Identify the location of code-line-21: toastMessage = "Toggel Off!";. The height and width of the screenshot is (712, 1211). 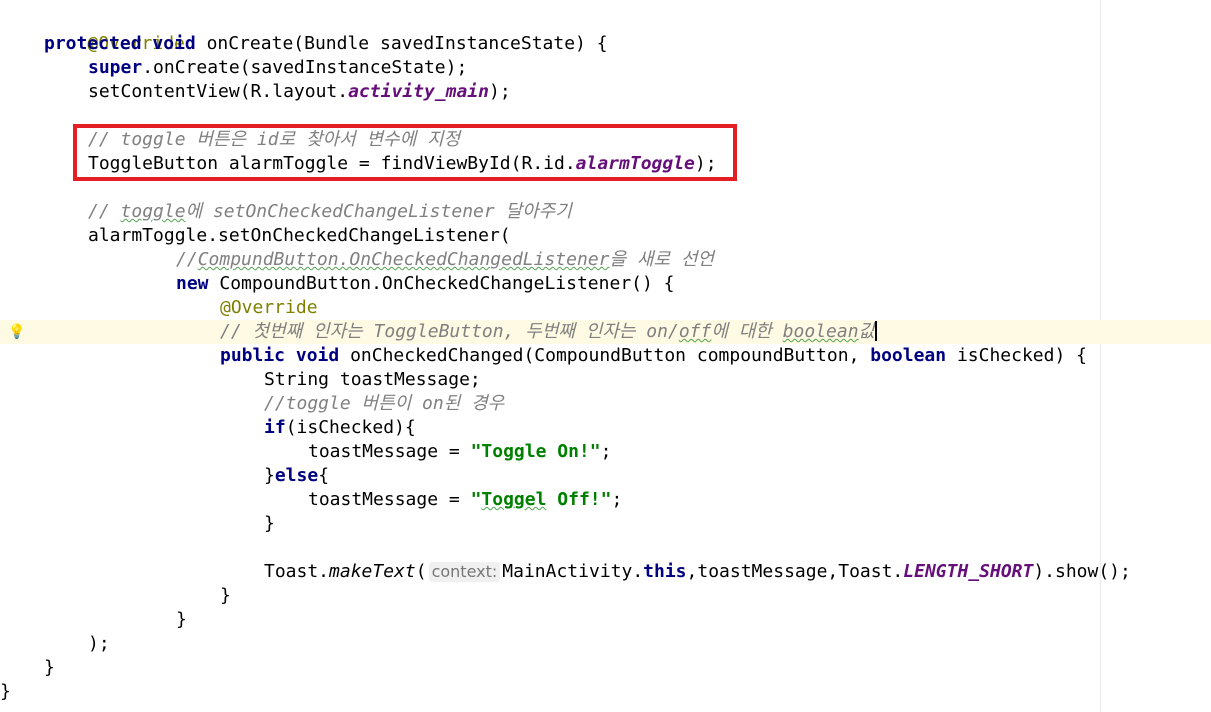
(465, 500).